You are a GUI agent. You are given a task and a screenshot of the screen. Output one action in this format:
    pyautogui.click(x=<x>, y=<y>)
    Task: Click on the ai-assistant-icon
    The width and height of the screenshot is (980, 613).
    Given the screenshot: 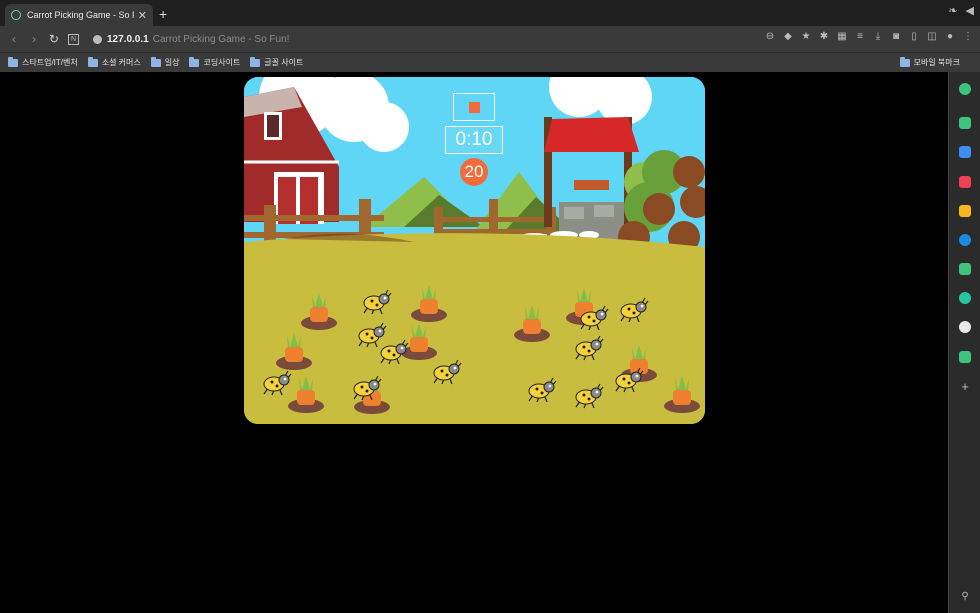 What is the action you would take?
    pyautogui.click(x=965, y=89)
    